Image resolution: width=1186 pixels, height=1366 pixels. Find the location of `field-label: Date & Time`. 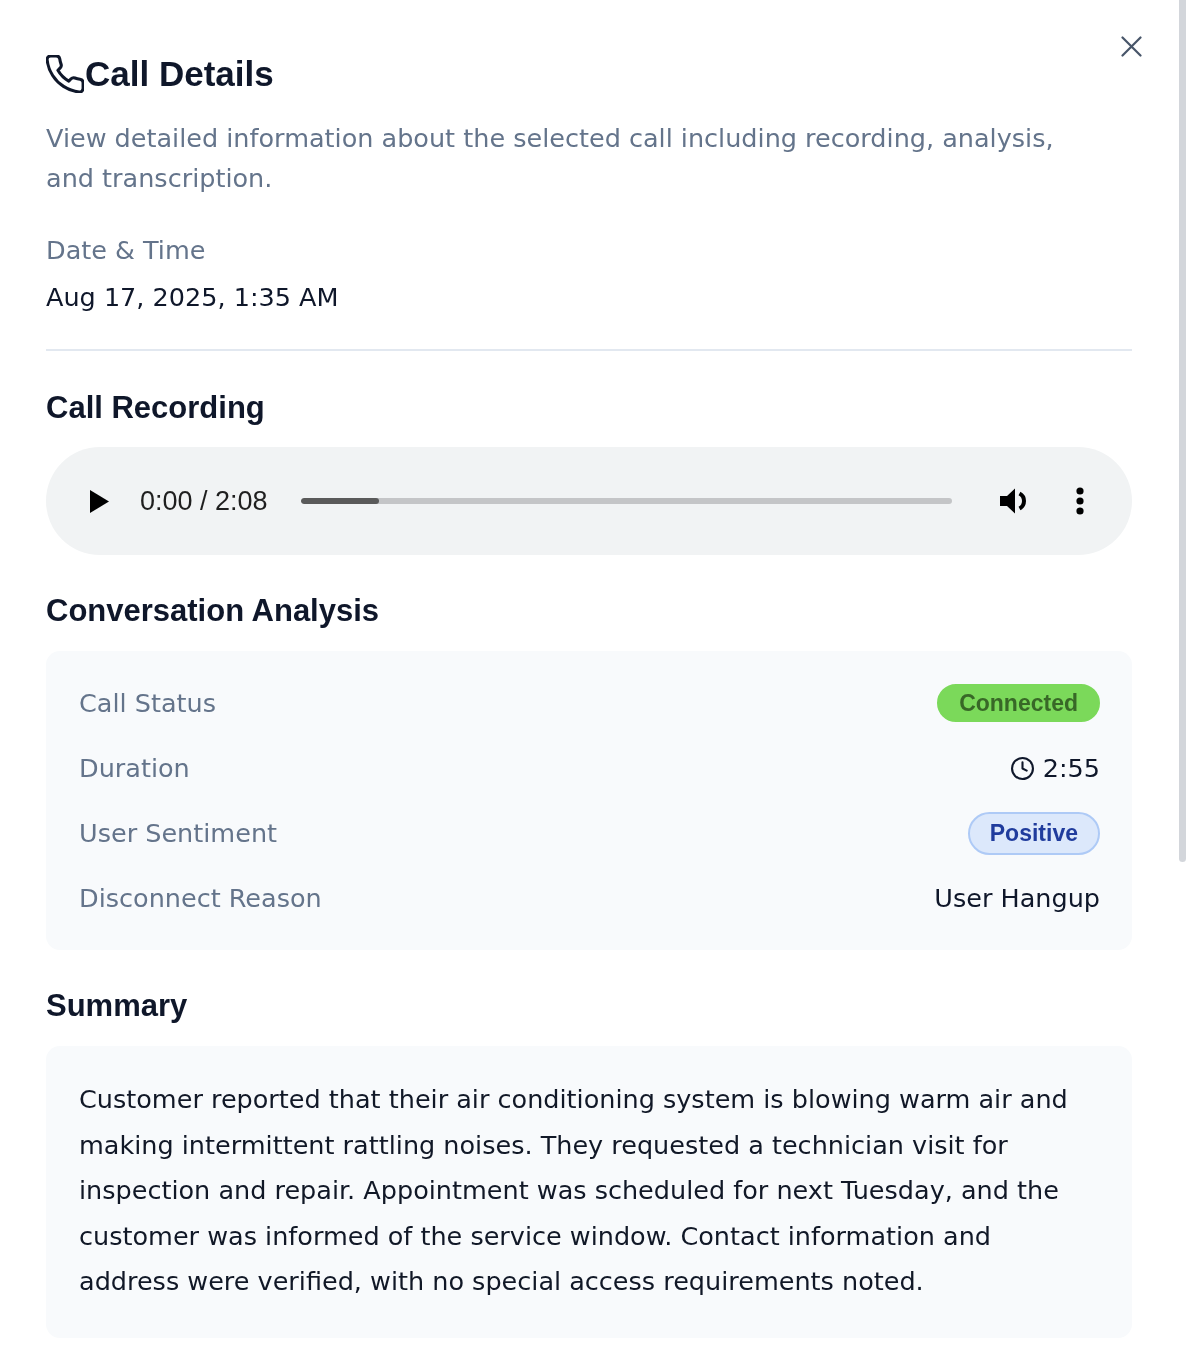

field-label: Date & Time is located at coordinates (126, 250).